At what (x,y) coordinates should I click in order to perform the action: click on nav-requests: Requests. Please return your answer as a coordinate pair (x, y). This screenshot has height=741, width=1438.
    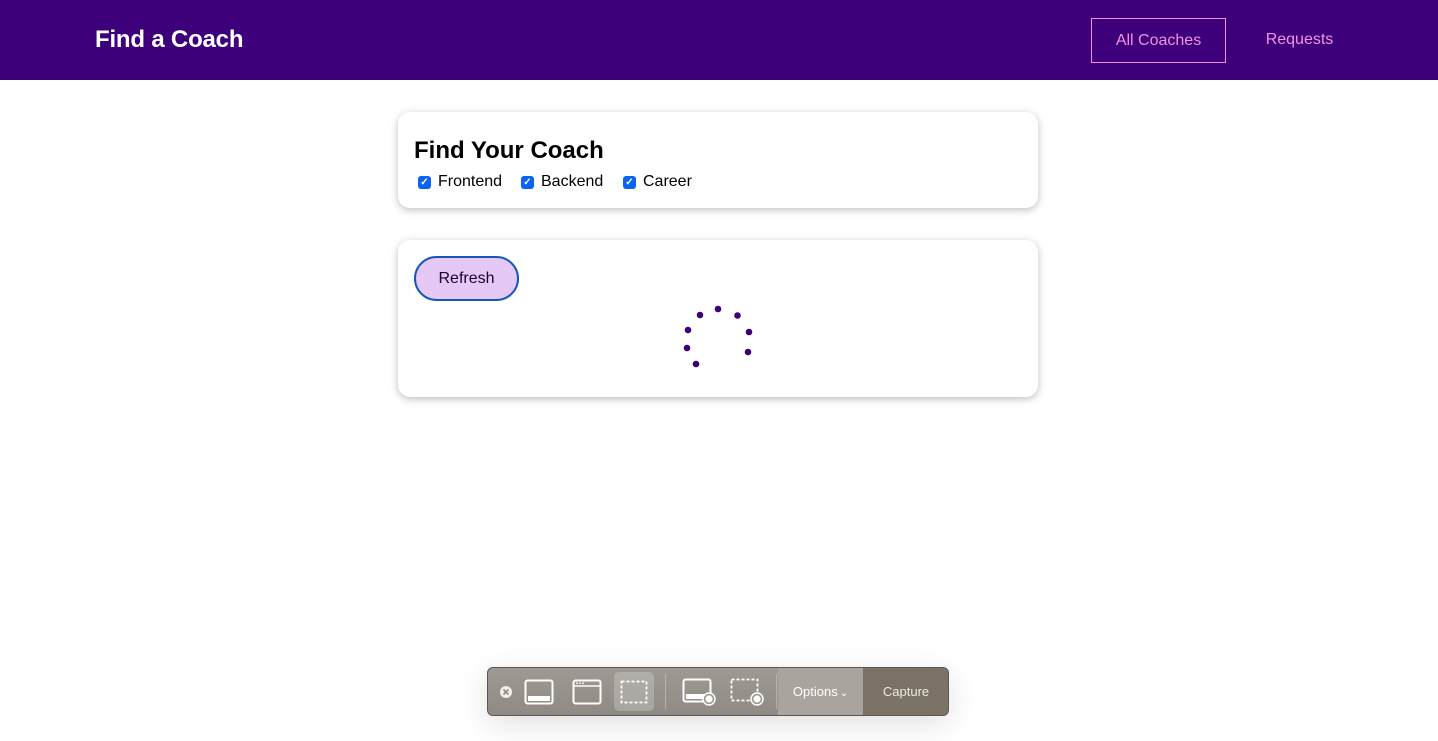
    Looking at the image, I should click on (1299, 40).